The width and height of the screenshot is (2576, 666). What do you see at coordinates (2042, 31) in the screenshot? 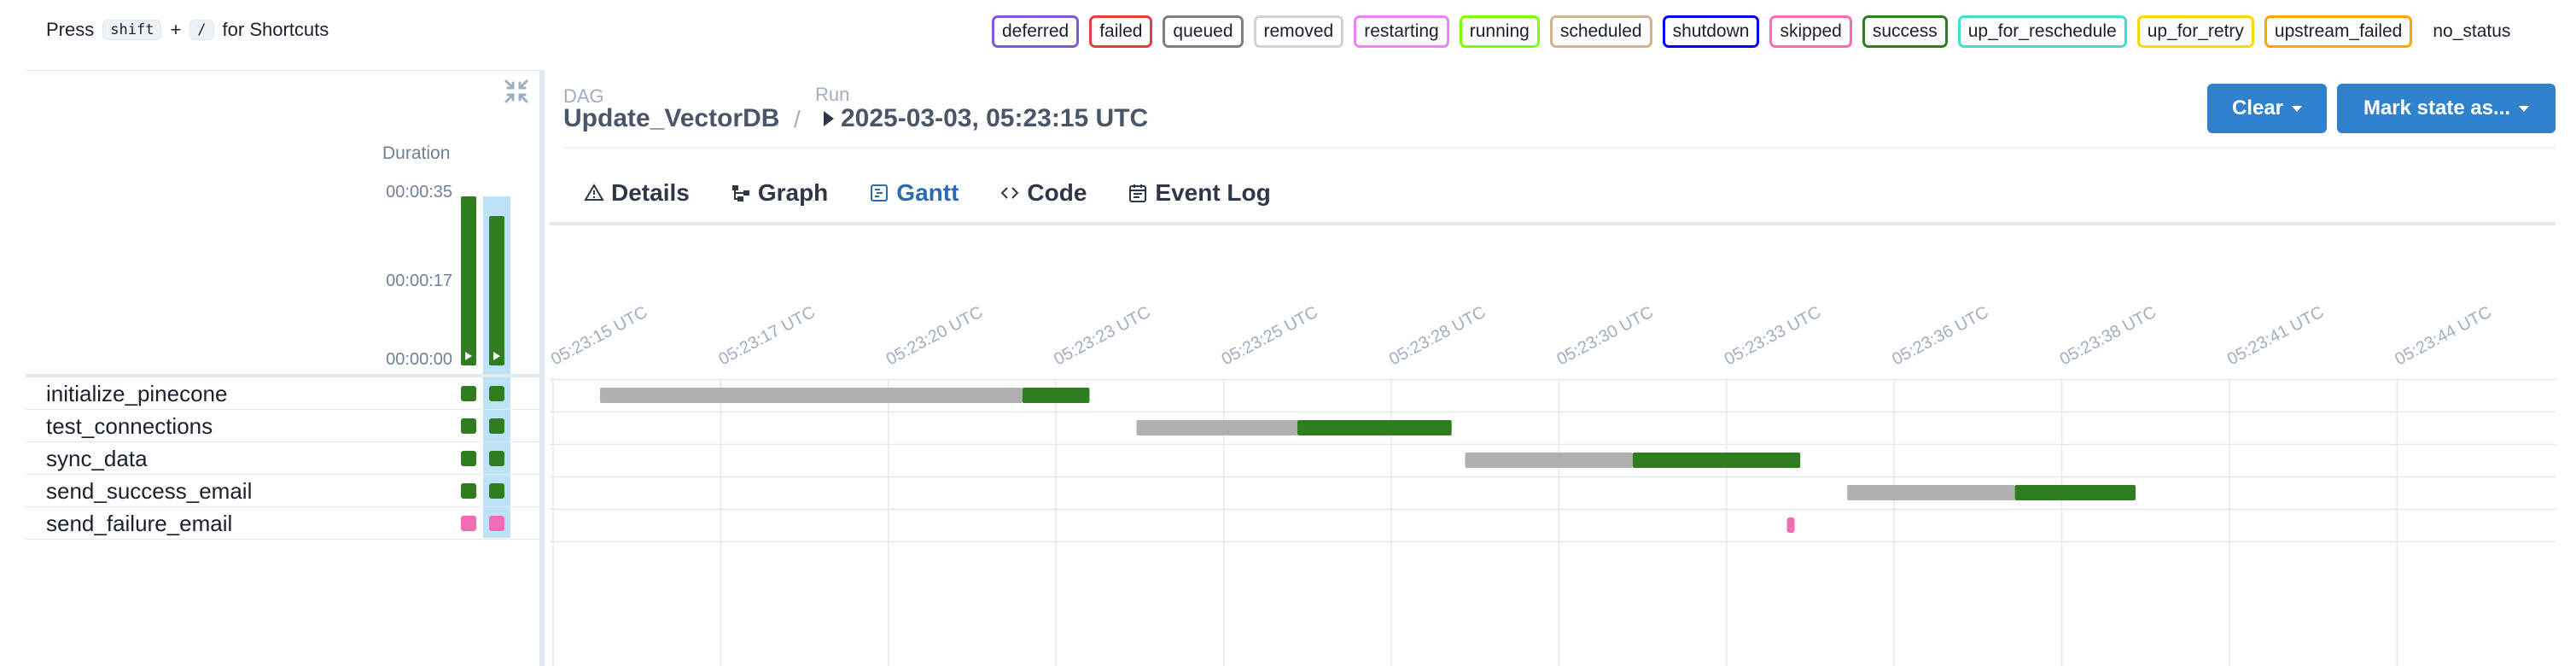
I see `legend-item-up-for-reschedule: up_for_reschedule` at bounding box center [2042, 31].